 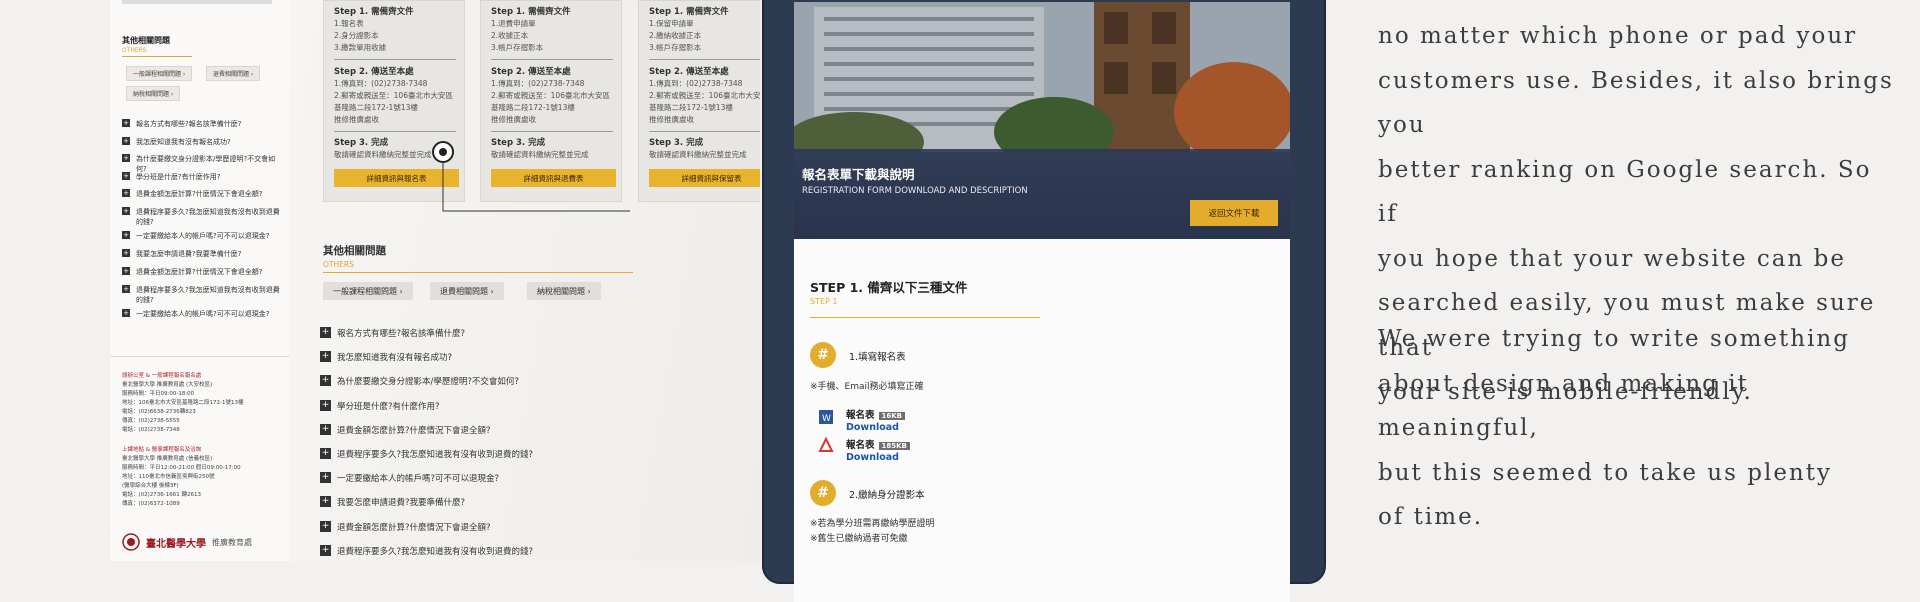 What do you see at coordinates (887, 495) in the screenshot?
I see `item2-title: 2.繳納身分證影本` at bounding box center [887, 495].